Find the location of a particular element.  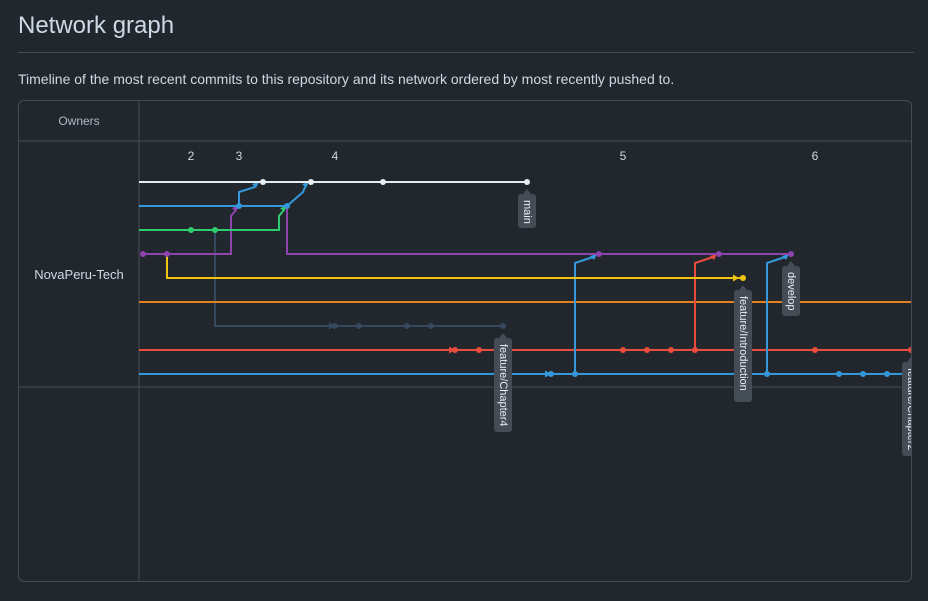

branch-line-purple-a is located at coordinates (189, 232).